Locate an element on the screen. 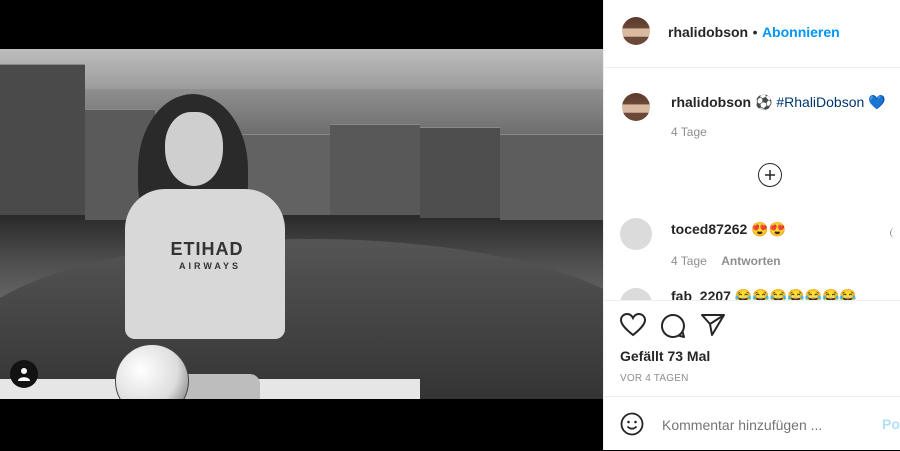 The width and height of the screenshot is (900, 451). comment-text: 😍😍 is located at coordinates (769, 229).